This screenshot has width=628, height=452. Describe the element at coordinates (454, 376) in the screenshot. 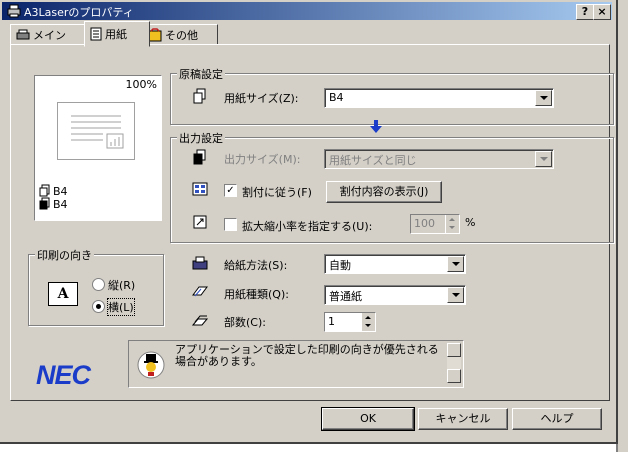

I see `scroll-down-button` at that location.